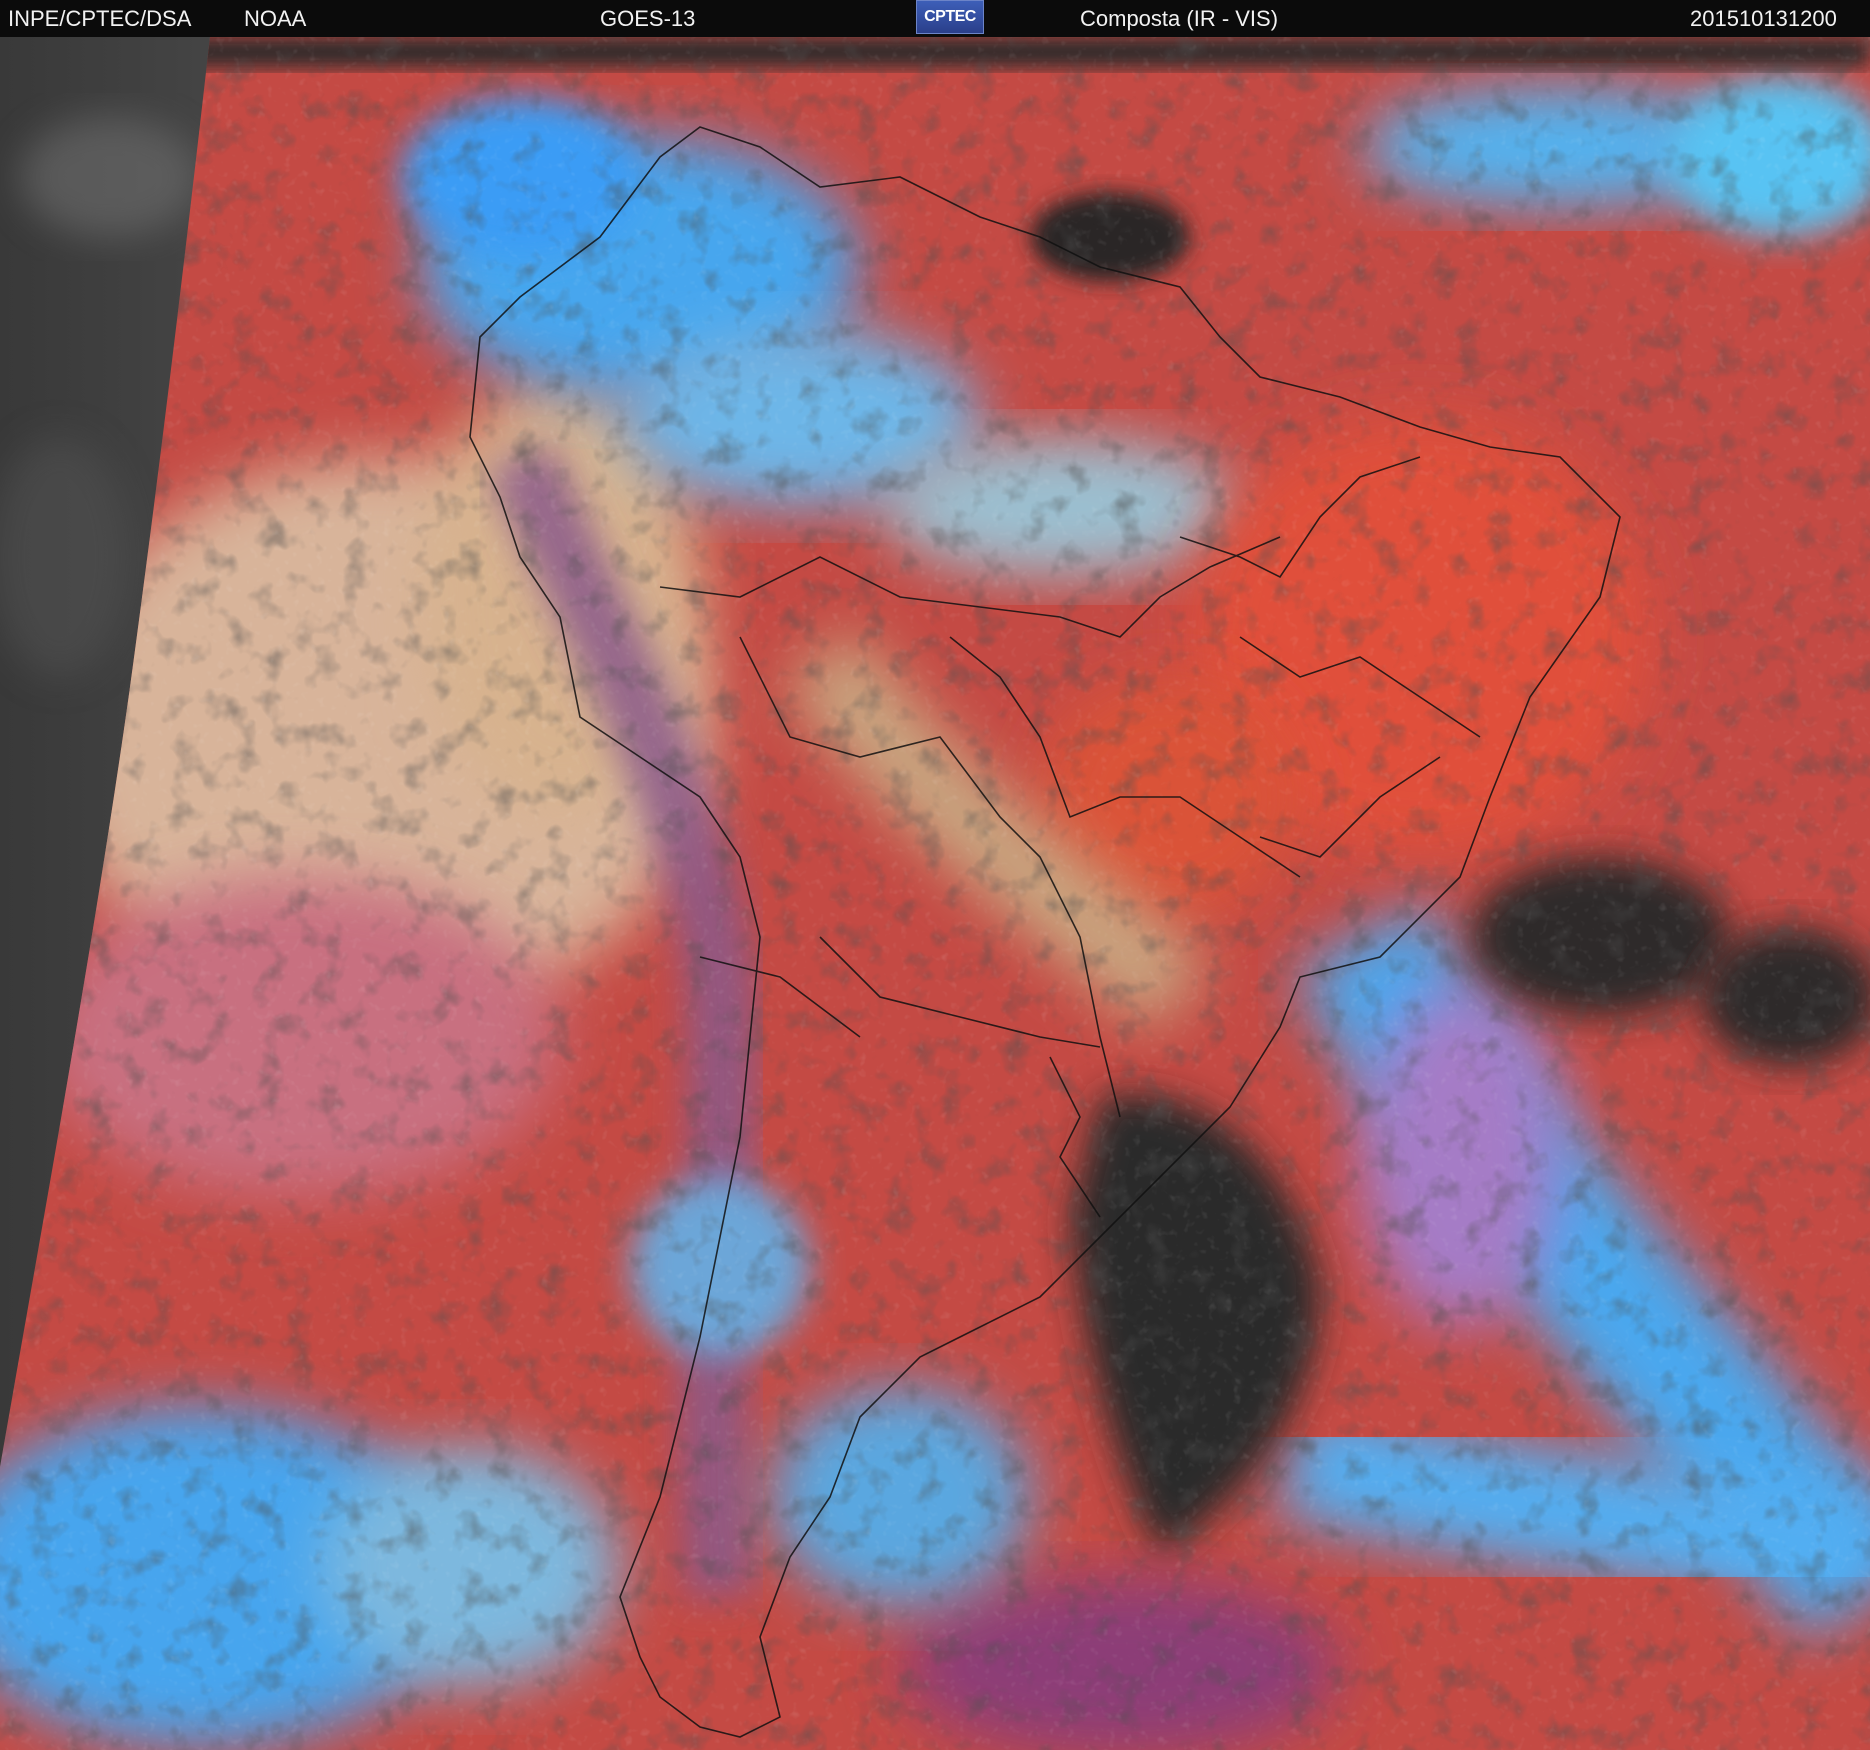  I want to click on satellite-label: GOES-13, so click(648, 18).